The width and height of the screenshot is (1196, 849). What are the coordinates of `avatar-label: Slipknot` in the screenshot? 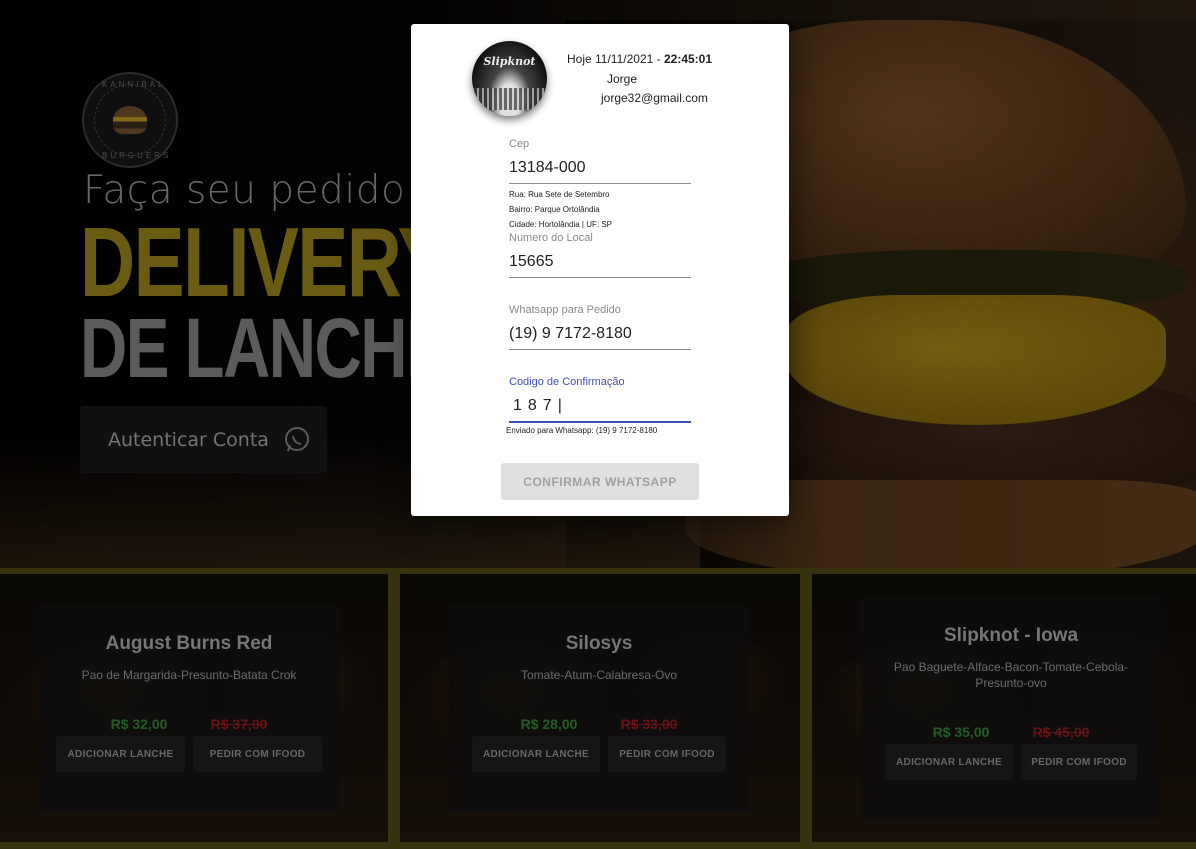 It's located at (509, 61).